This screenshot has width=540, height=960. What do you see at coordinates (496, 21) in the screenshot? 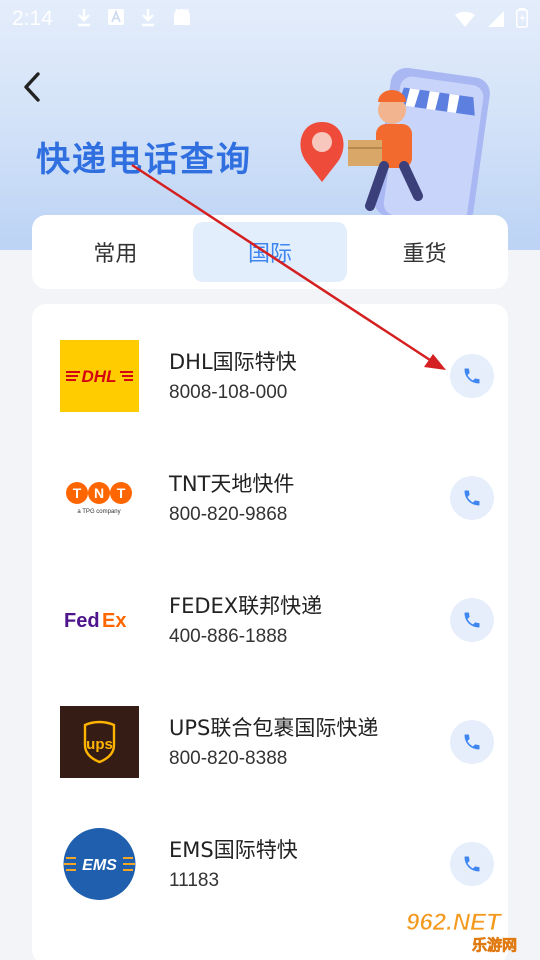
I see `signal-icon` at bounding box center [496, 21].